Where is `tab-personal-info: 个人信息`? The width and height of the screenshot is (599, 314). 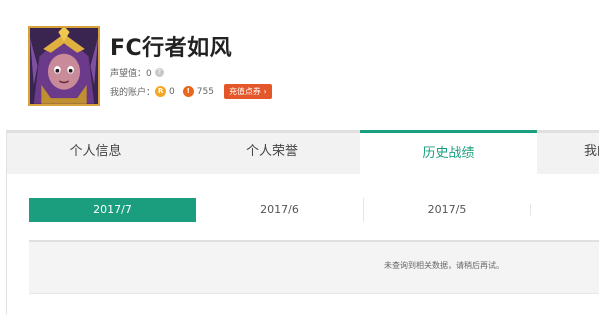 tab-personal-info: 个人信息 is located at coordinates (95, 153).